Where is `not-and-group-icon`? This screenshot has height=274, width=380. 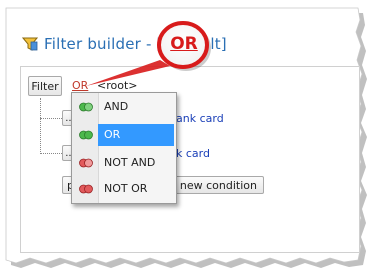 not-and-group-icon is located at coordinates (86, 163).